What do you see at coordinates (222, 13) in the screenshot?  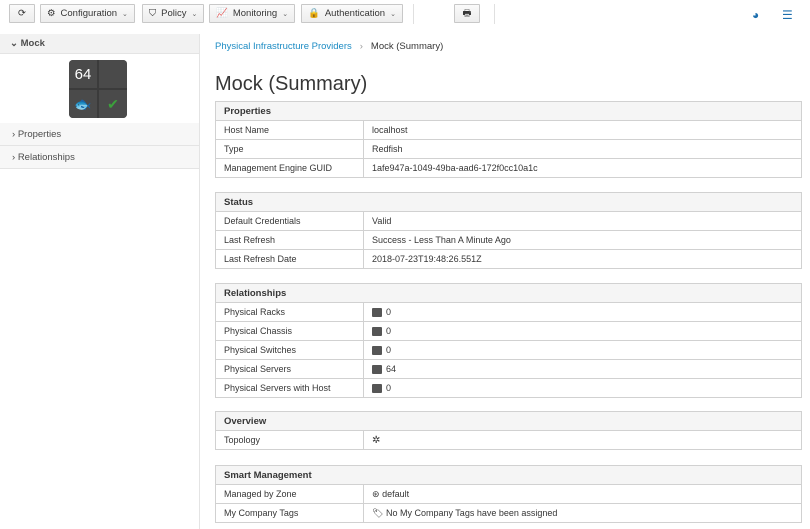 I see `chart-icon: 📈` at bounding box center [222, 13].